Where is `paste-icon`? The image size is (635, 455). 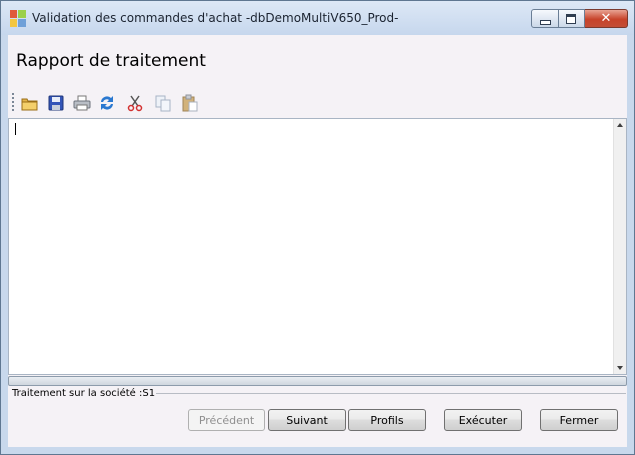
paste-icon is located at coordinates (190, 103).